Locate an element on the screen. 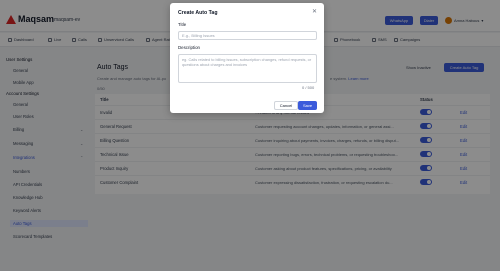  description-field-label: Description is located at coordinates (189, 47).